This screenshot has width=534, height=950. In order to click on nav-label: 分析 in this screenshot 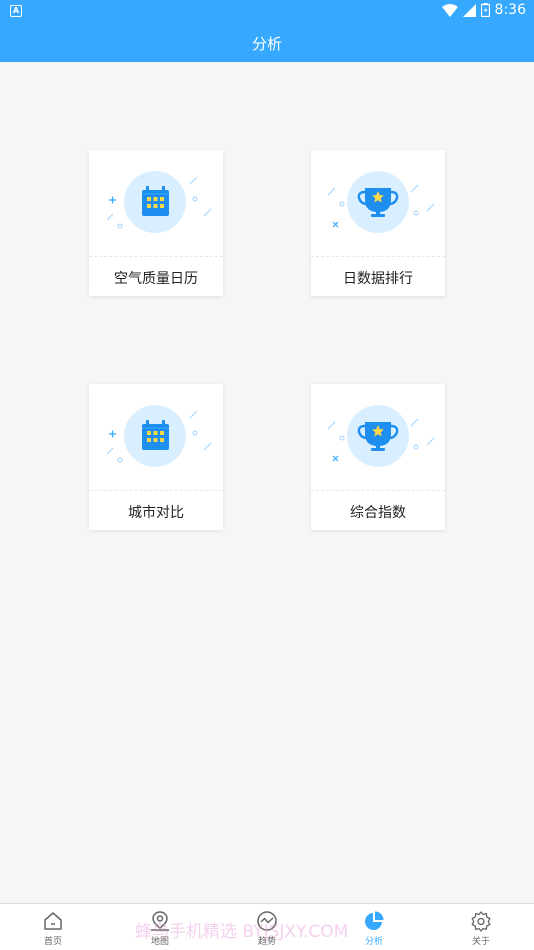, I will do `click(373, 942)`.